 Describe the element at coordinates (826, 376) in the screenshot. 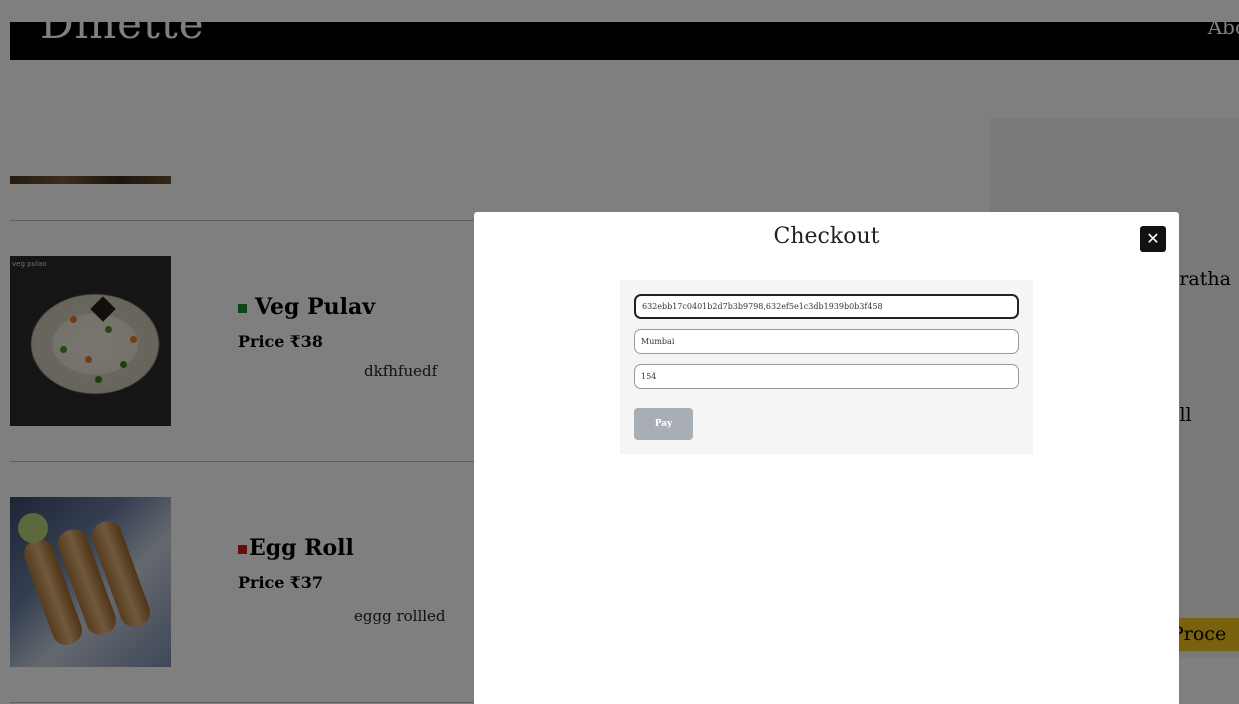

I see `amount-field: 154` at that location.